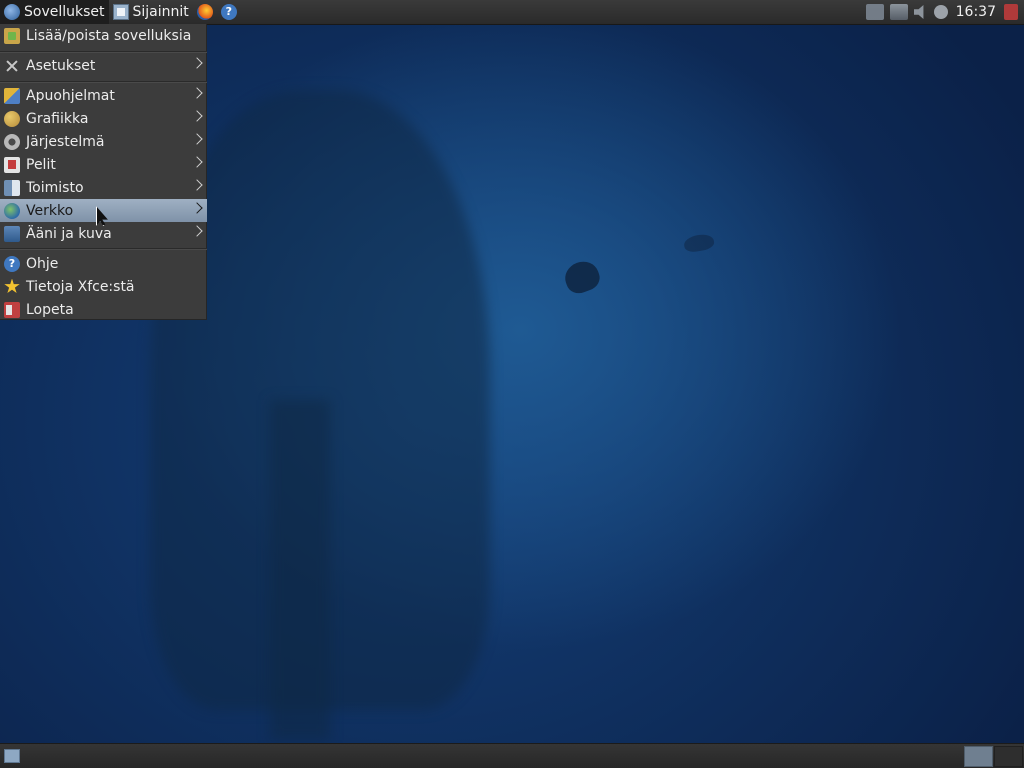 The width and height of the screenshot is (1024, 768). Describe the element at coordinates (103, 65) in the screenshot. I see `menu-item-settings: Asetukset` at that location.